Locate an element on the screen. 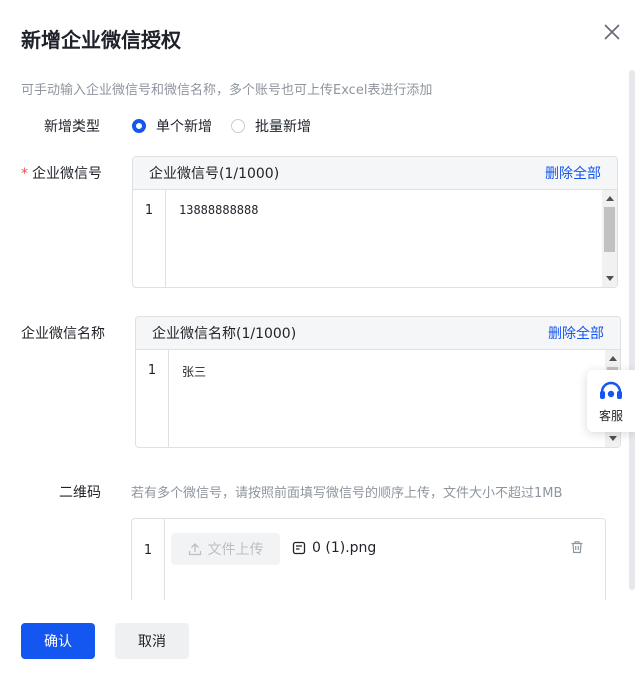 The height and width of the screenshot is (677, 635). confirm-button: 确认 is located at coordinates (58, 641).